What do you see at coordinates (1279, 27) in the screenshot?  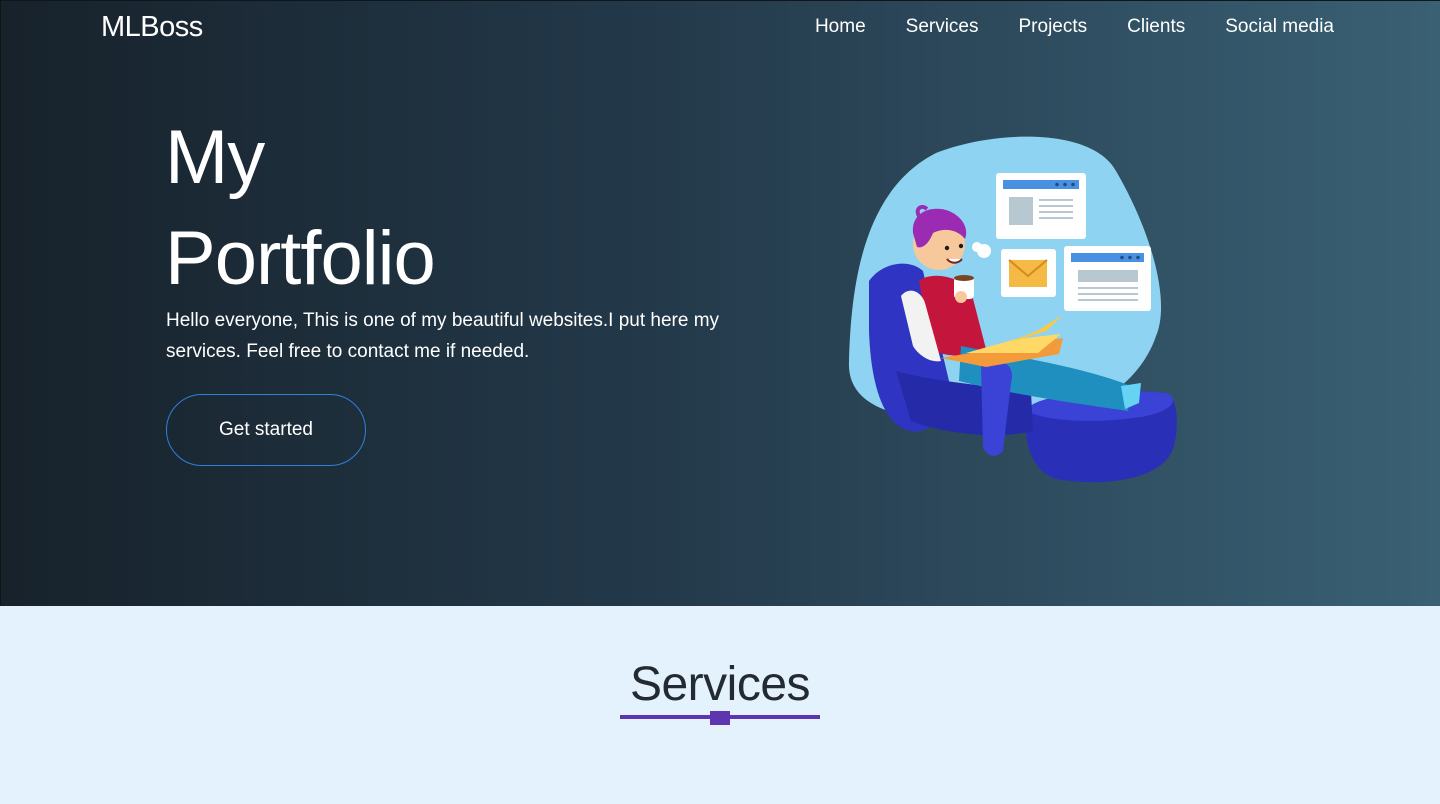 I see `nav-link-social-media: Social media` at bounding box center [1279, 27].